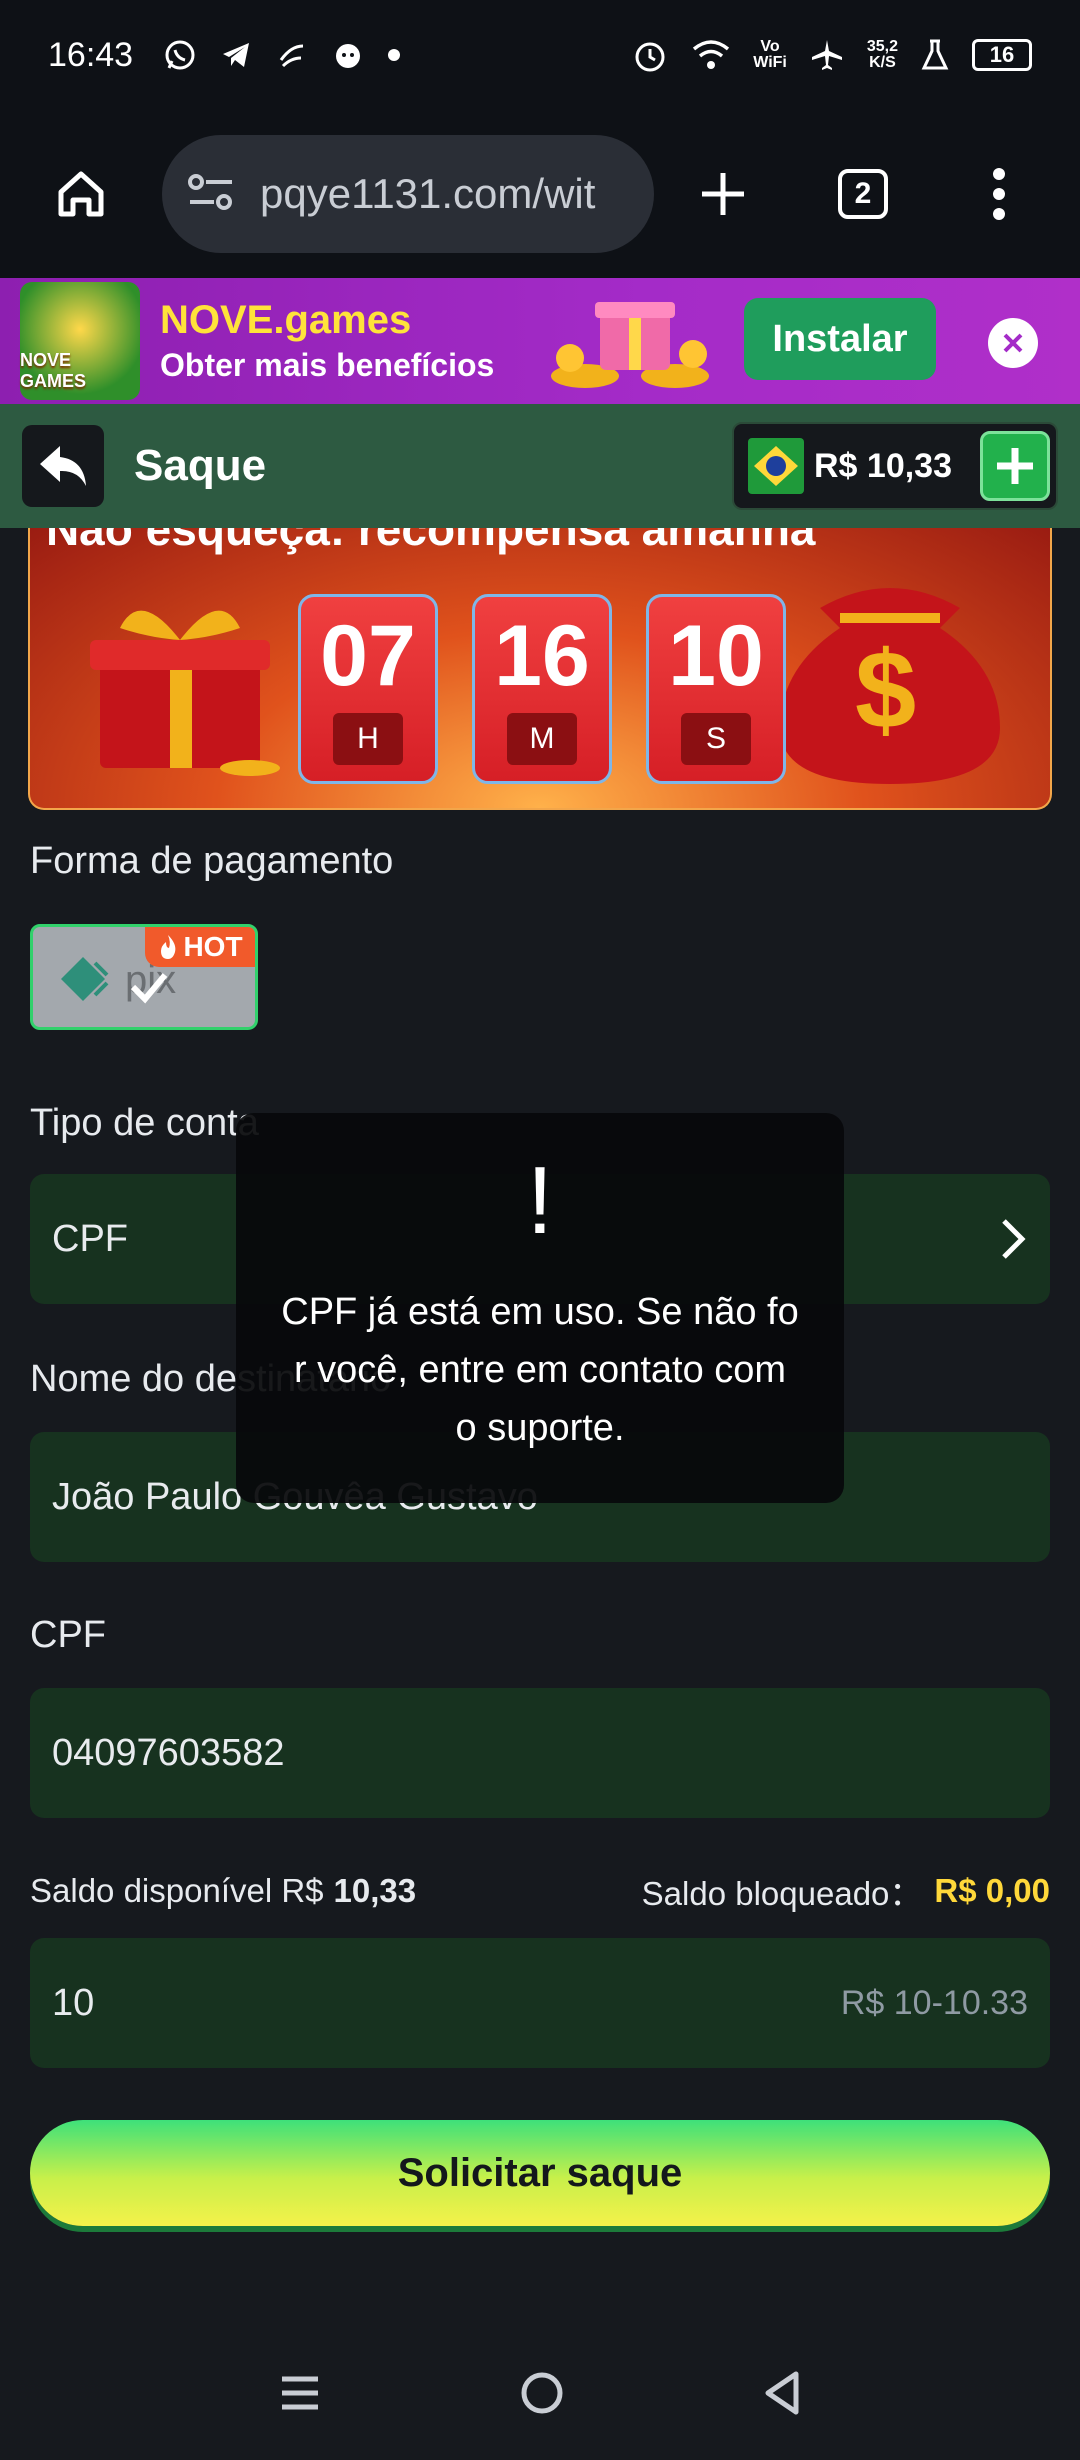  Describe the element at coordinates (542, 689) in the screenshot. I see `timer-minutes: 16 M` at that location.